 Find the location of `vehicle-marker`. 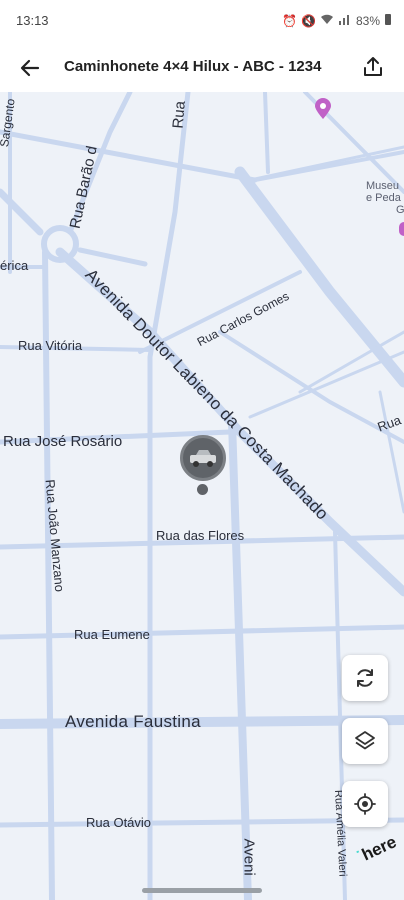

vehicle-marker is located at coordinates (203, 458).